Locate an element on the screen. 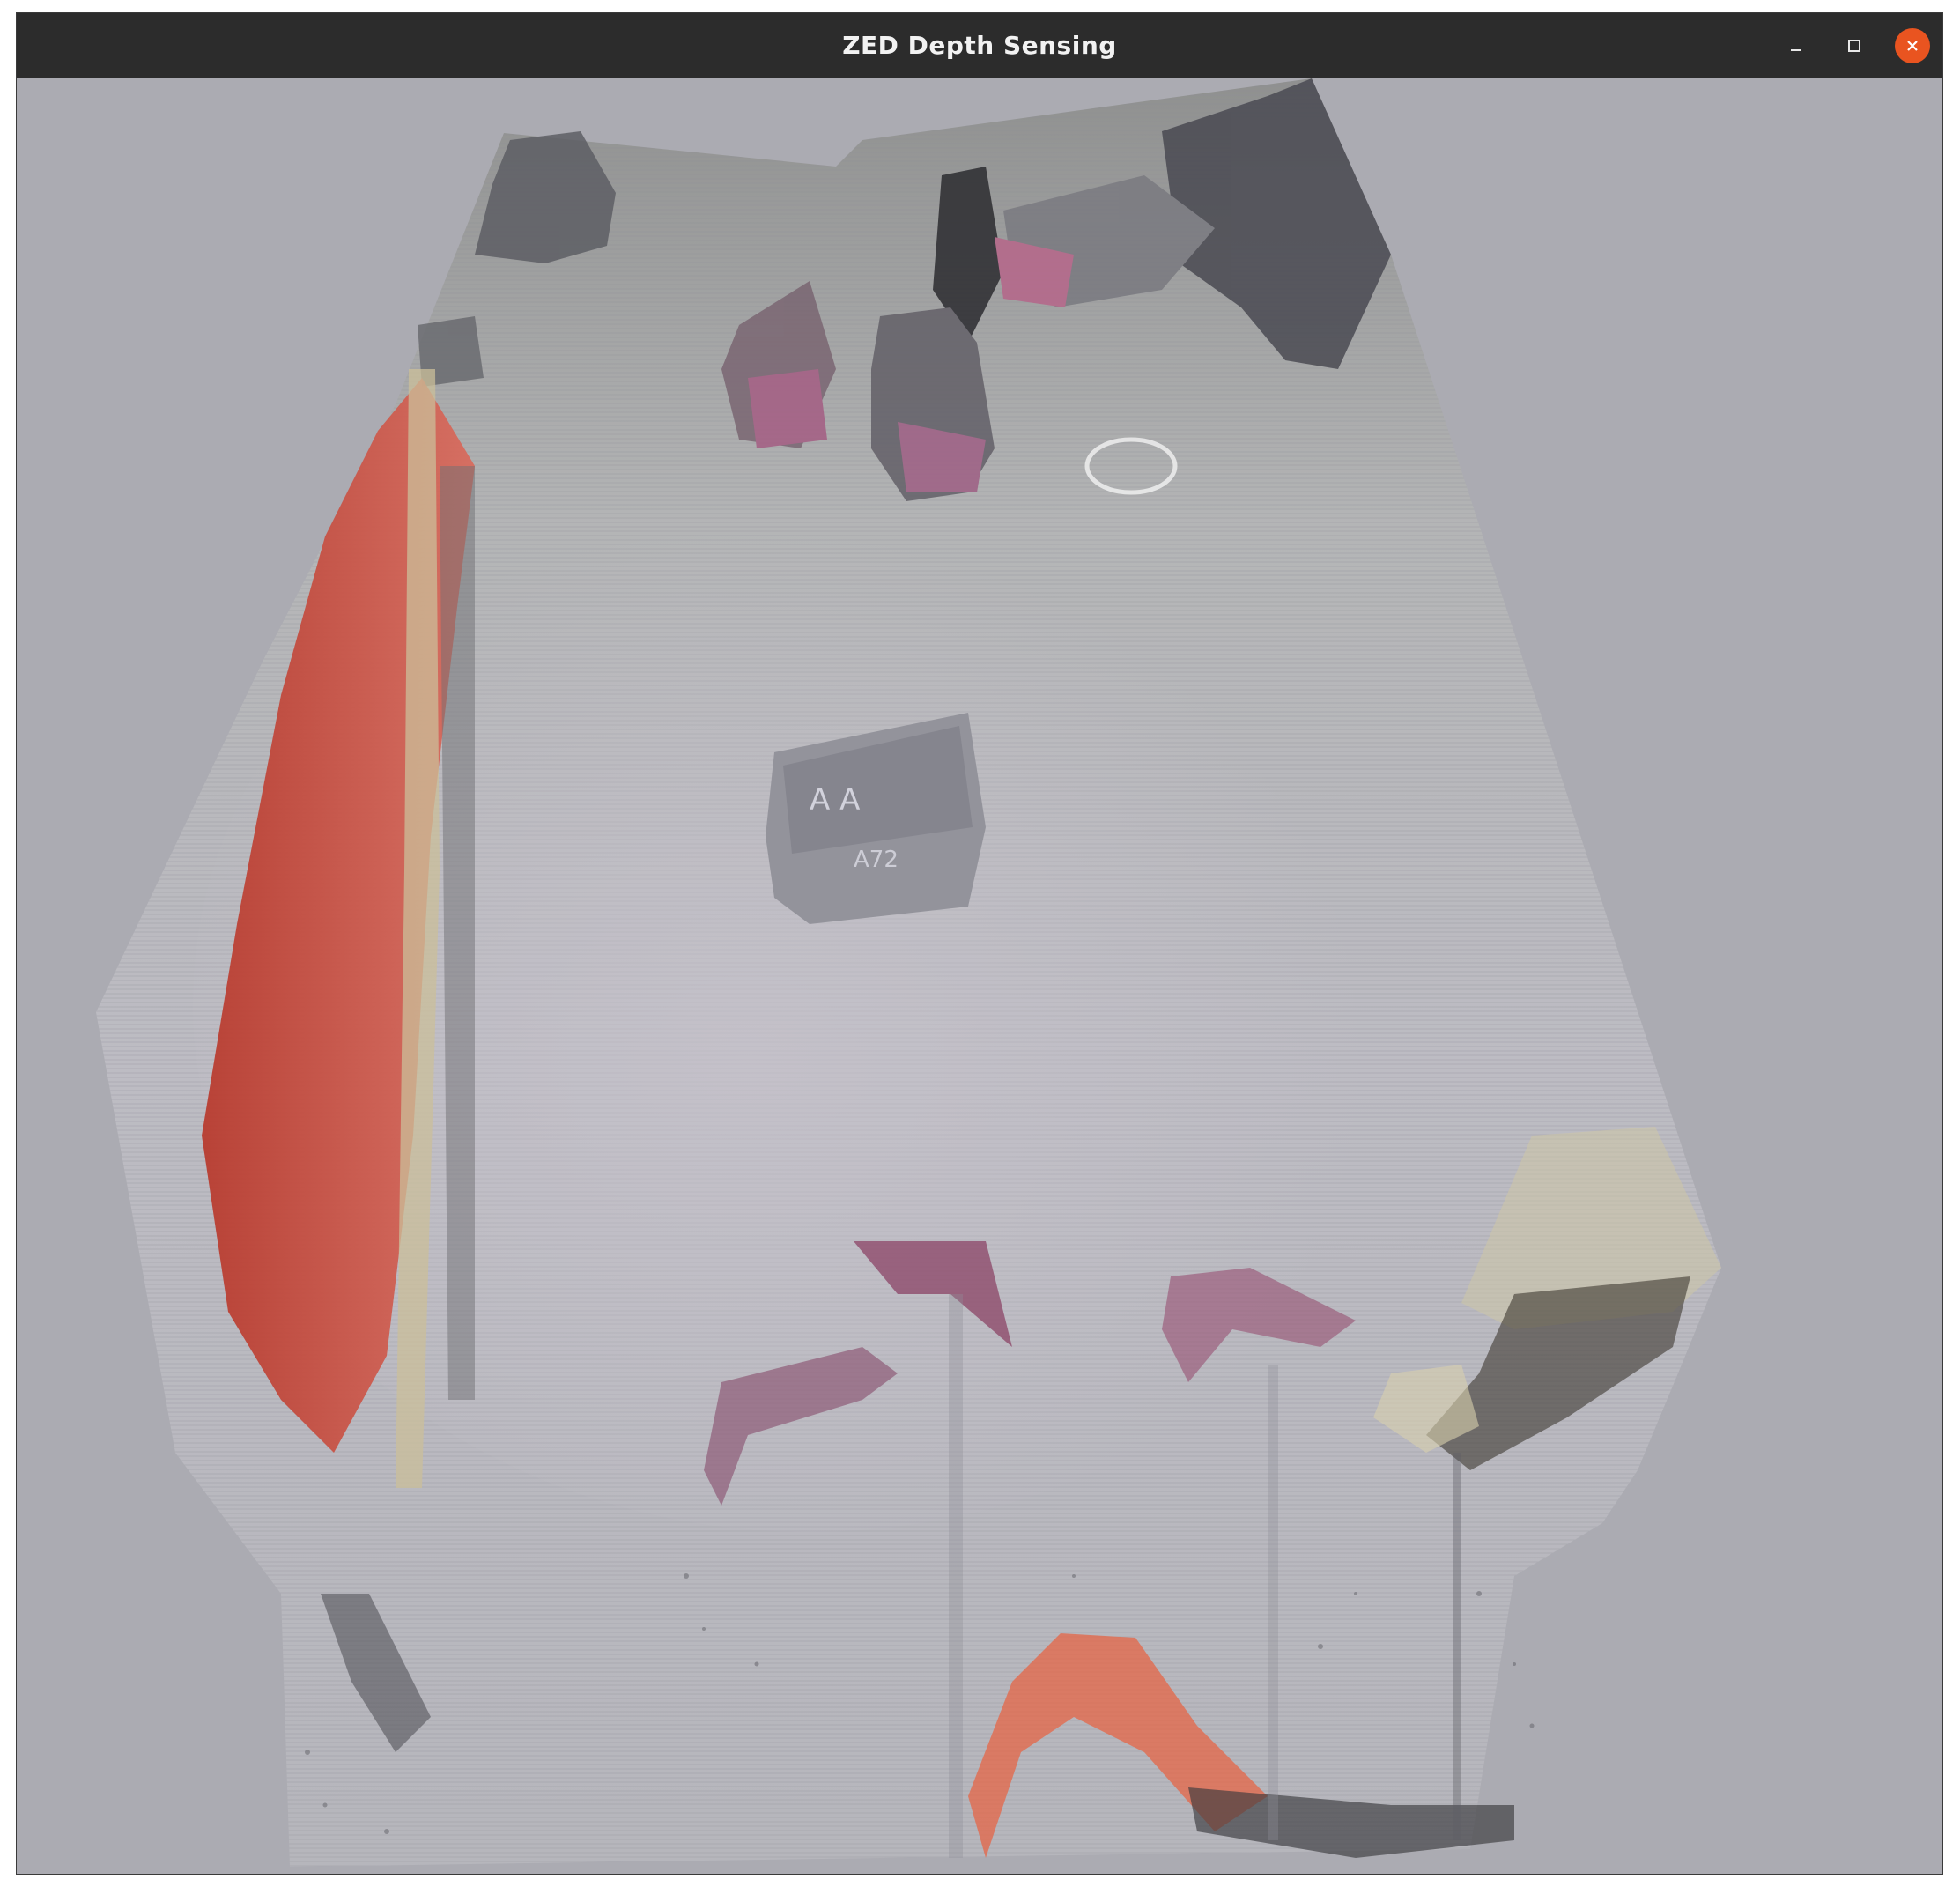  close-button is located at coordinates (1912, 45).